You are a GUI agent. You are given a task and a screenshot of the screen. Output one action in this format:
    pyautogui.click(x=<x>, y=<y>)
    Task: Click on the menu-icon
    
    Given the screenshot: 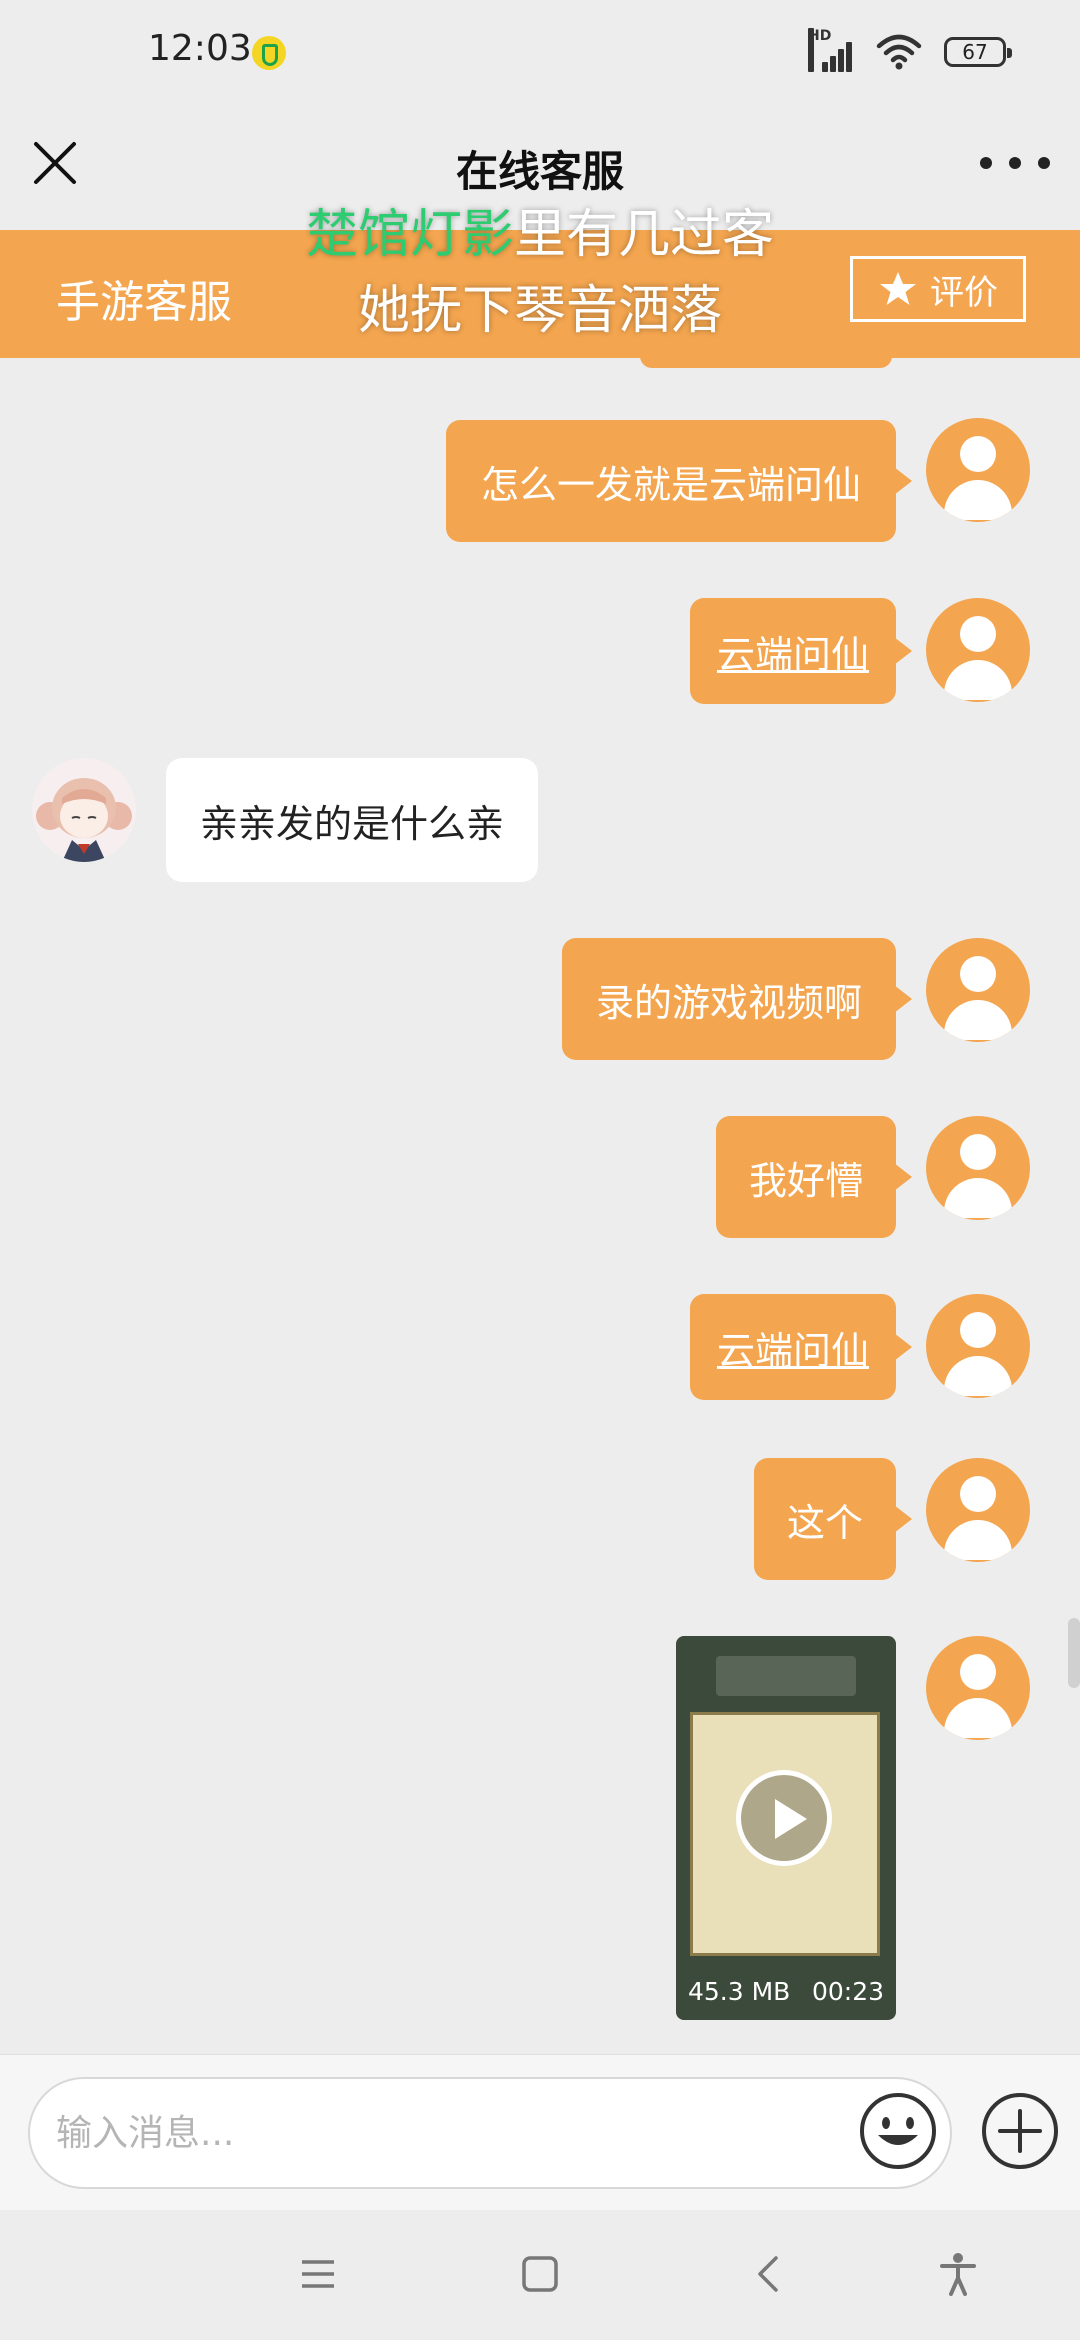 What is the action you would take?
    pyautogui.click(x=318, y=2274)
    